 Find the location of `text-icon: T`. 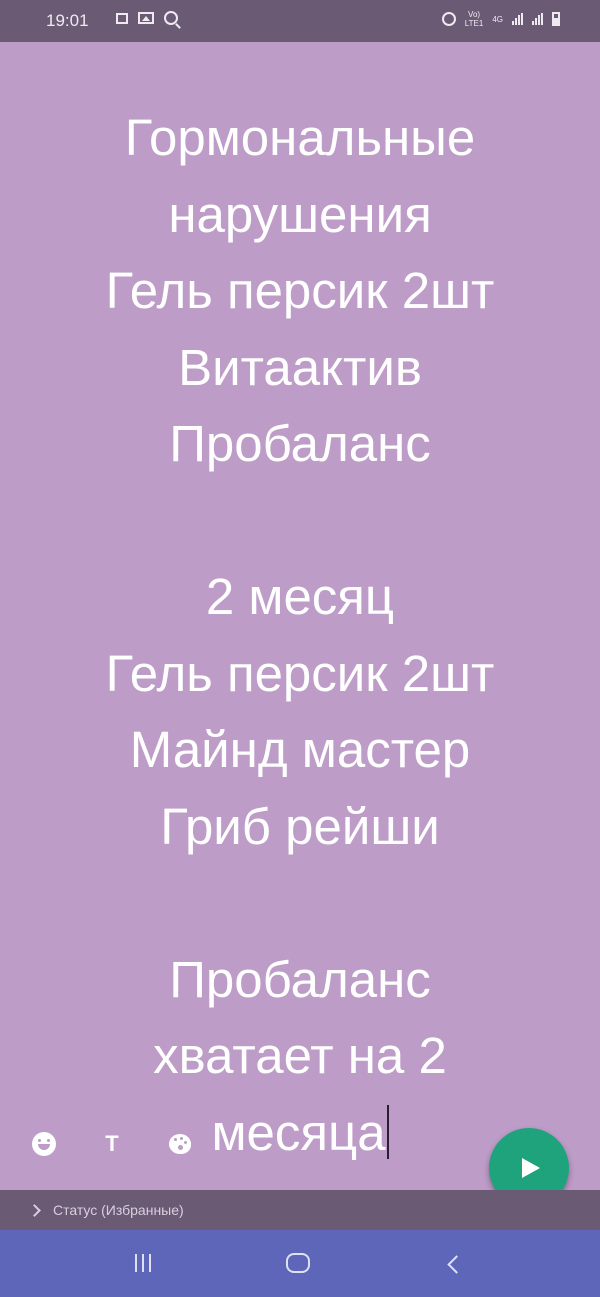

text-icon: T is located at coordinates (112, 1143).